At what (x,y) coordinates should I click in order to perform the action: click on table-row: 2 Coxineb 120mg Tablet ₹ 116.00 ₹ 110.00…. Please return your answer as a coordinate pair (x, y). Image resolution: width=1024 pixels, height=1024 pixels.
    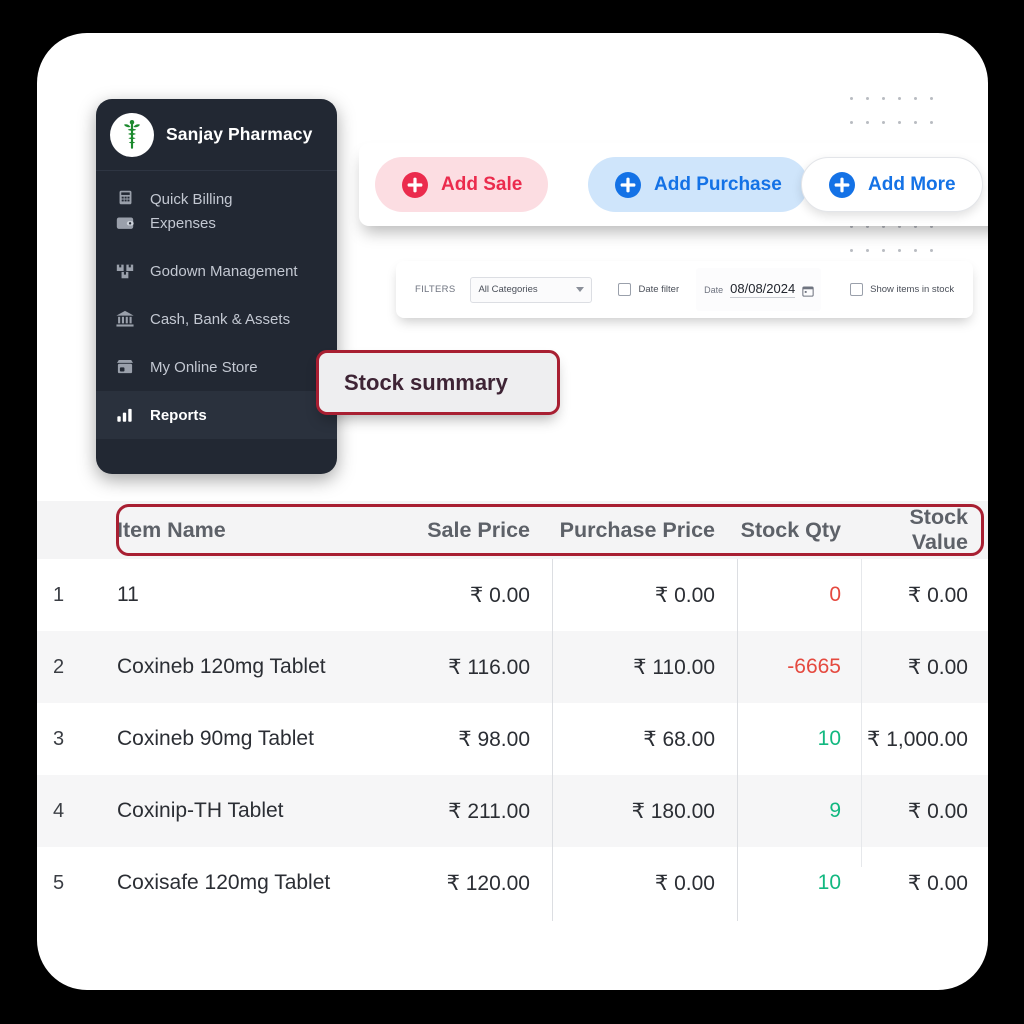
    Looking at the image, I should click on (512, 667).